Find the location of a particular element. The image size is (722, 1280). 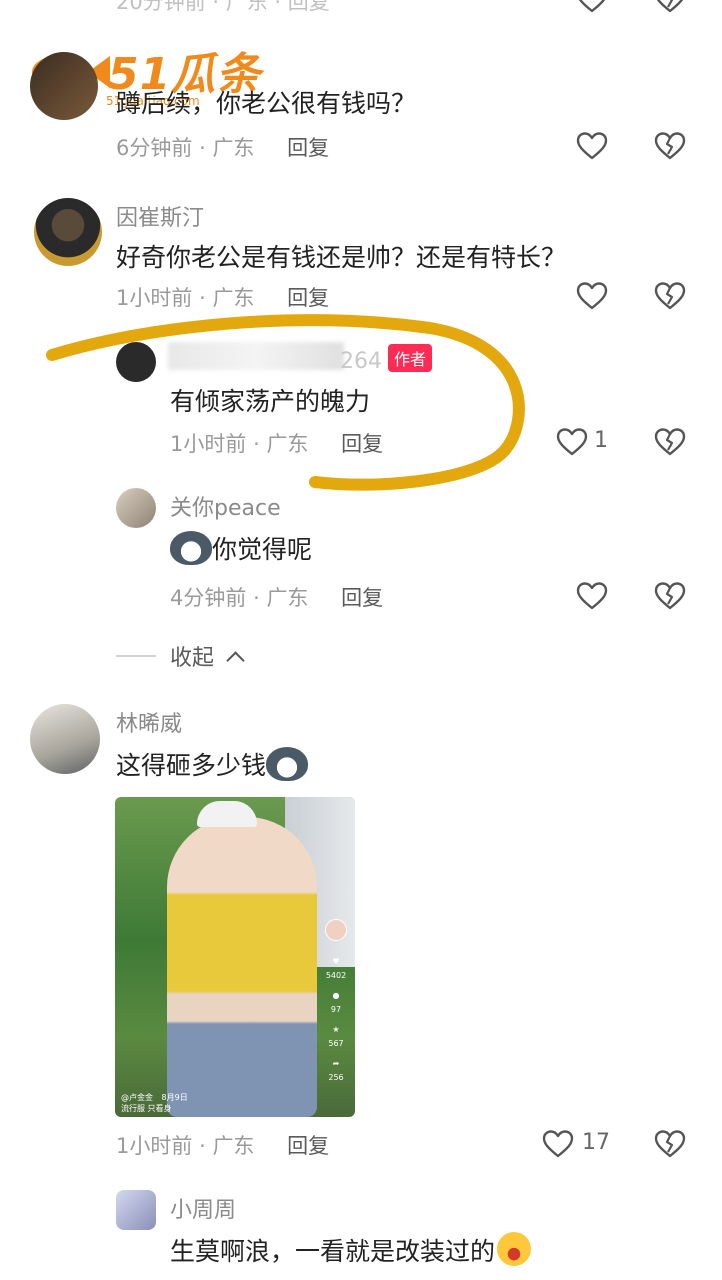

heart-icon: ♥ is located at coordinates (336, 961).